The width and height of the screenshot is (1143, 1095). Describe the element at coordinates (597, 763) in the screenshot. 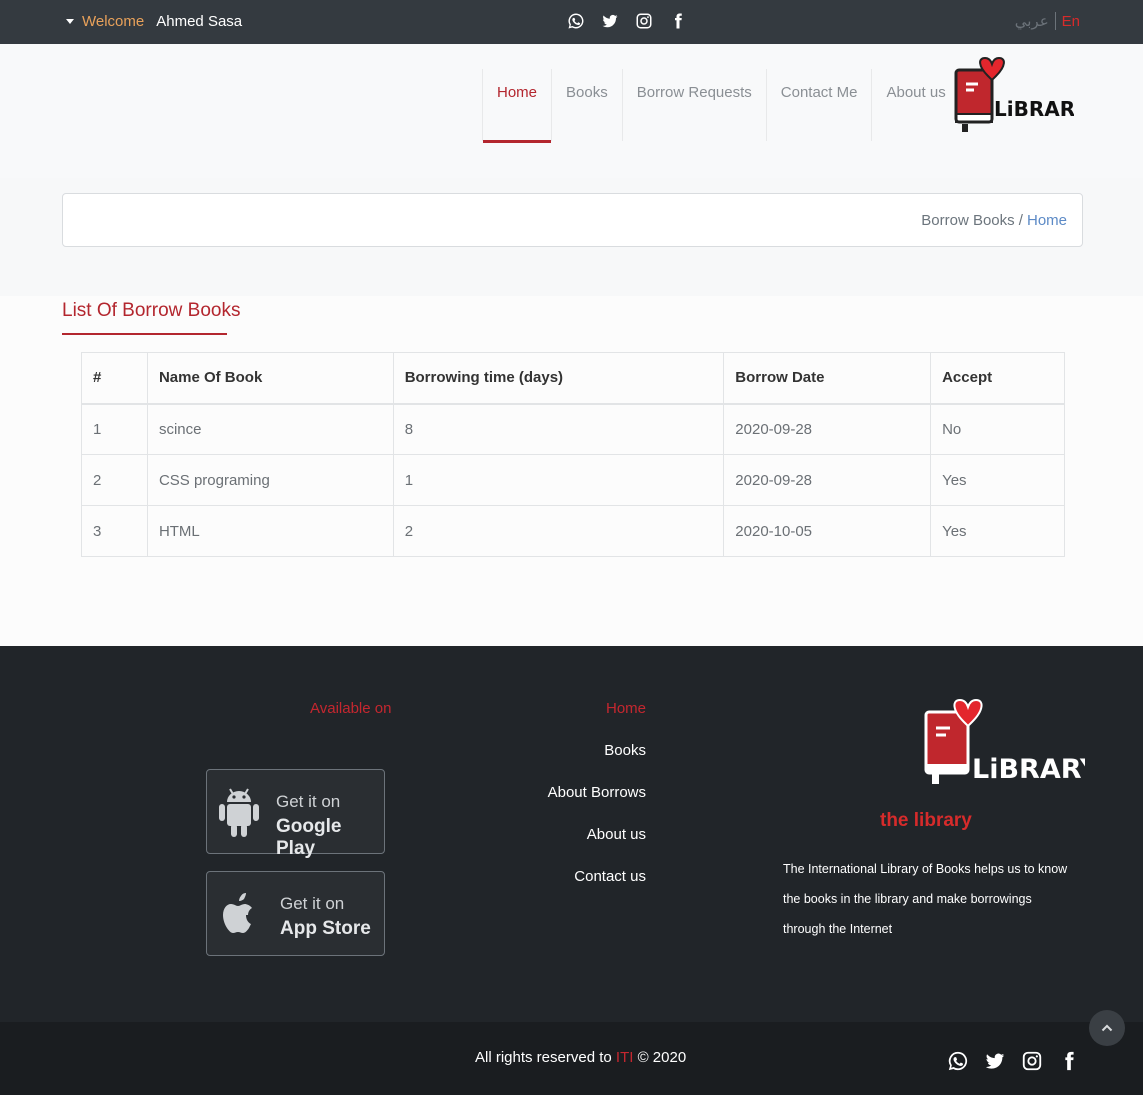

I see `footer-link-books: Books` at that location.